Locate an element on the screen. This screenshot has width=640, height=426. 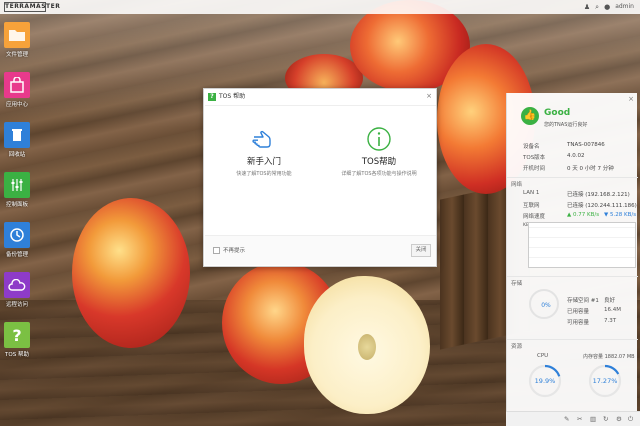
user-name: admin is located at coordinates (624, 7).